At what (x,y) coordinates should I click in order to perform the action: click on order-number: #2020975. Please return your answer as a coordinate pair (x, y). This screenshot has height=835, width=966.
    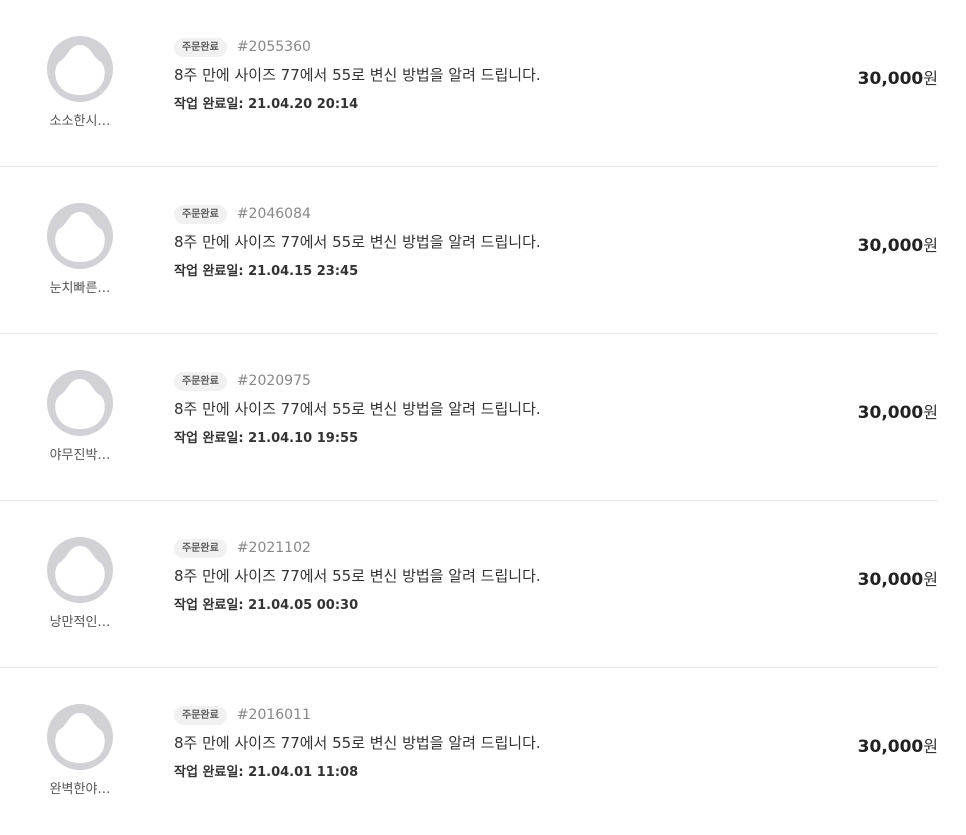
    Looking at the image, I should click on (273, 381).